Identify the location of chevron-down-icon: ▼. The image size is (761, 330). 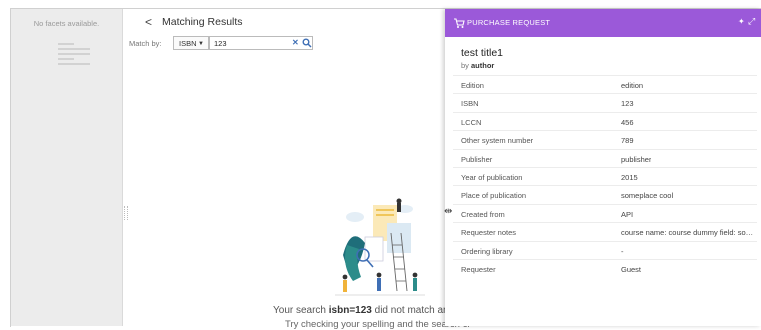
(201, 44).